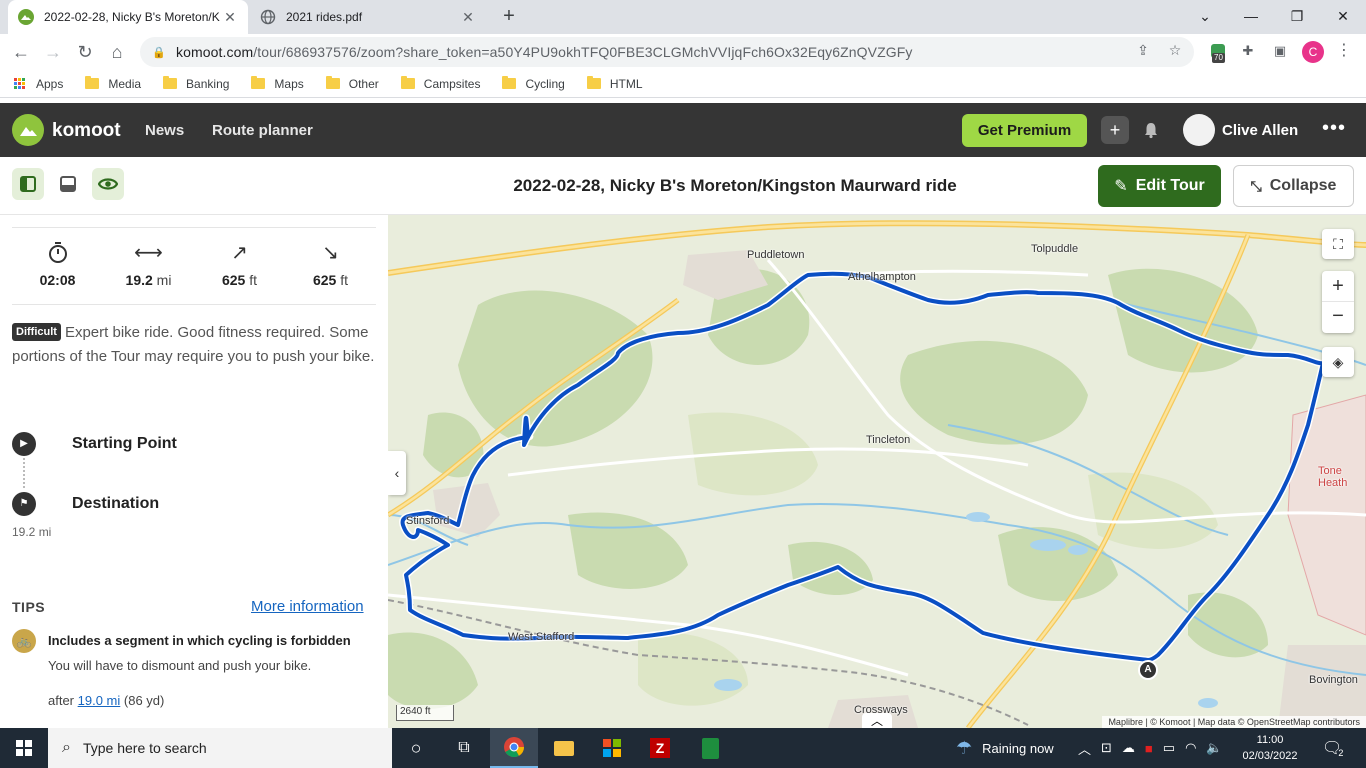 This screenshot has height=768, width=1366. Describe the element at coordinates (1293, 186) in the screenshot. I see `collapse-button: ⤡ Collapse` at that location.